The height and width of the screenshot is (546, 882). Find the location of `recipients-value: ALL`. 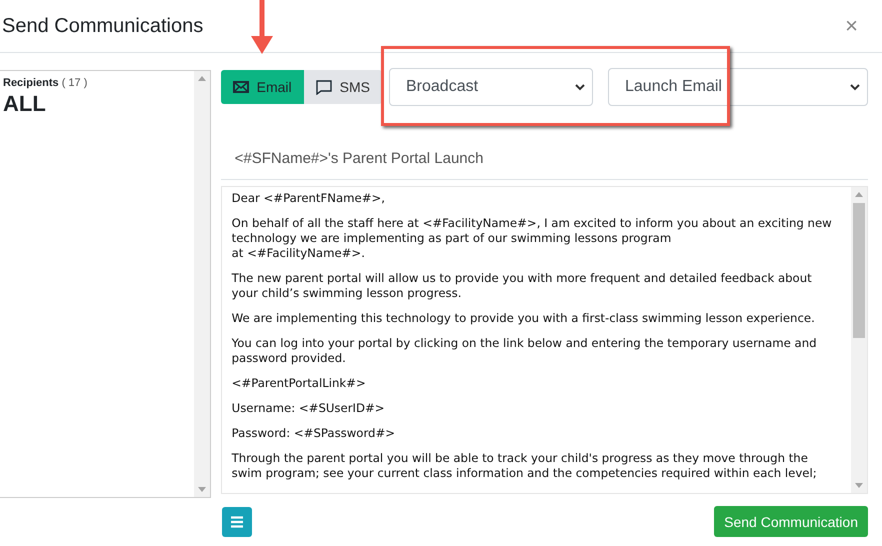

recipients-value: ALL is located at coordinates (25, 104).